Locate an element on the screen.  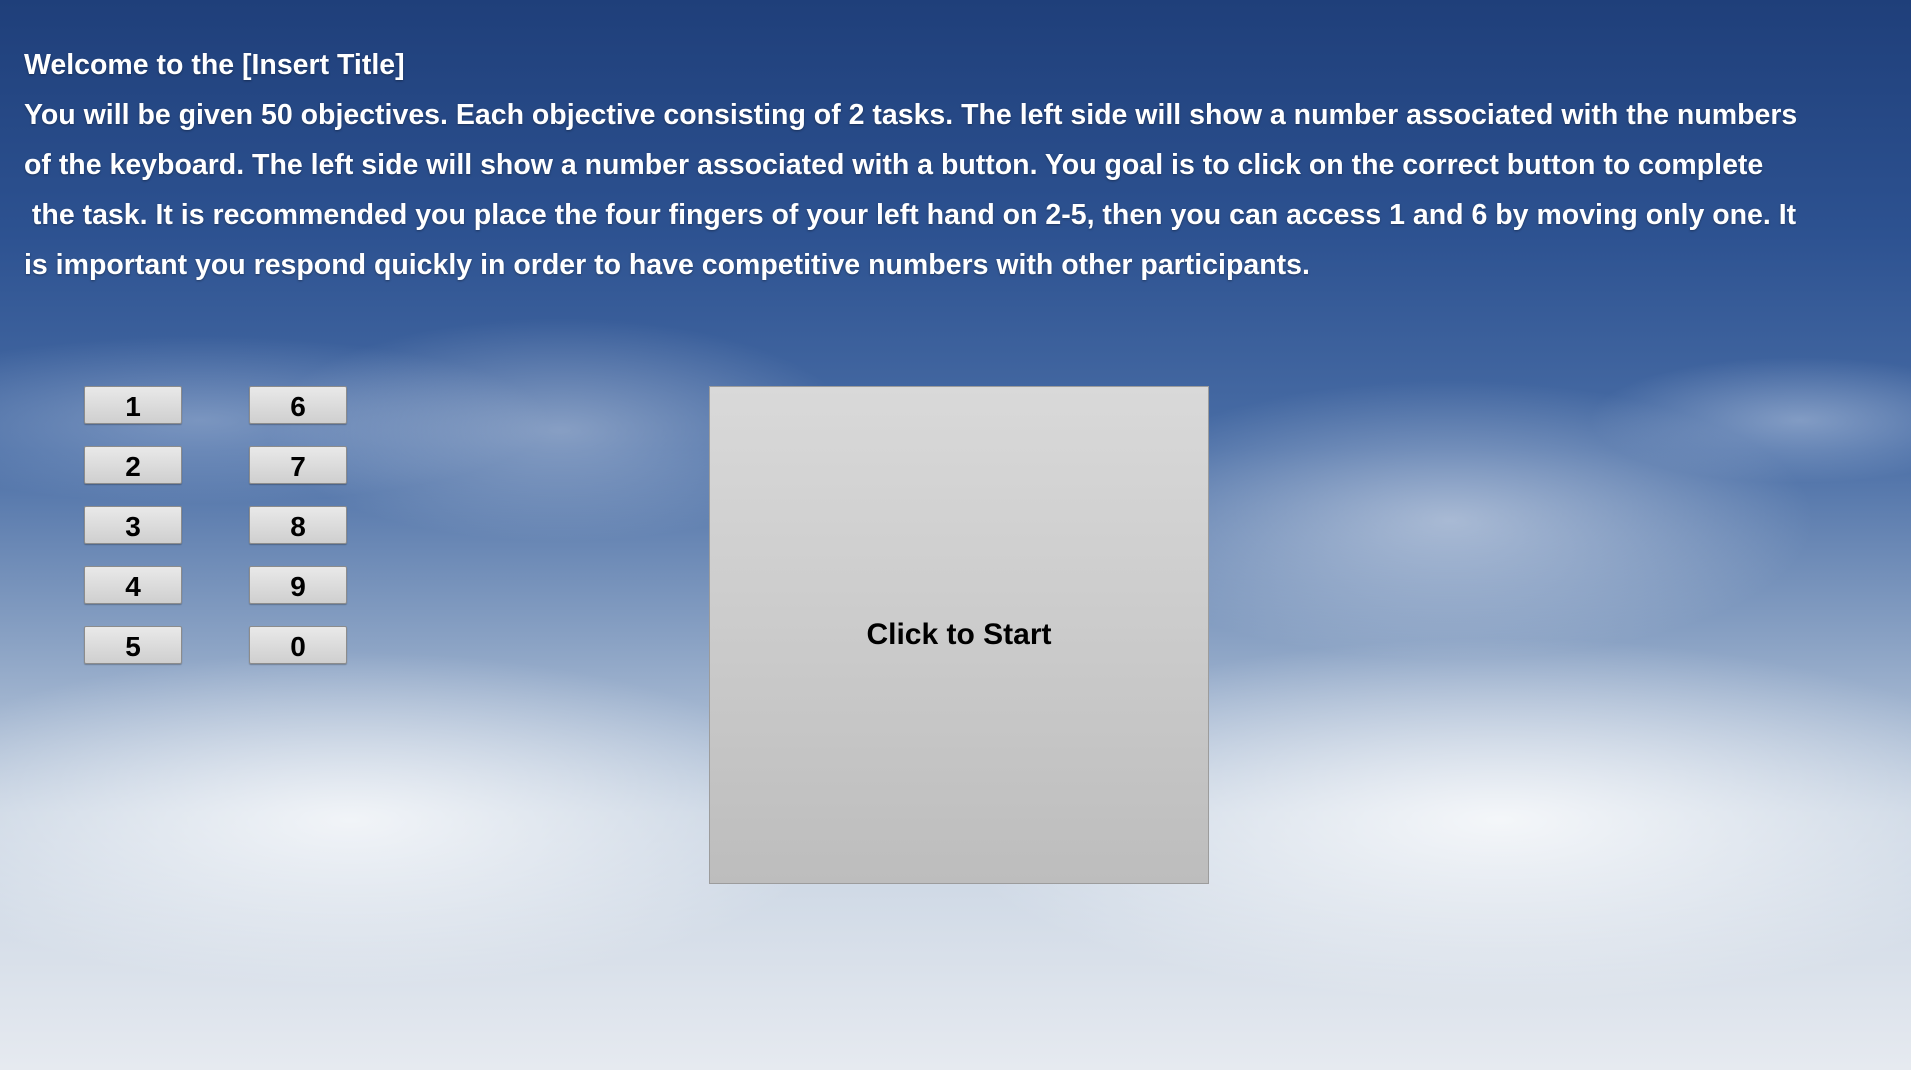
key-button-3: 3 is located at coordinates (133, 525).